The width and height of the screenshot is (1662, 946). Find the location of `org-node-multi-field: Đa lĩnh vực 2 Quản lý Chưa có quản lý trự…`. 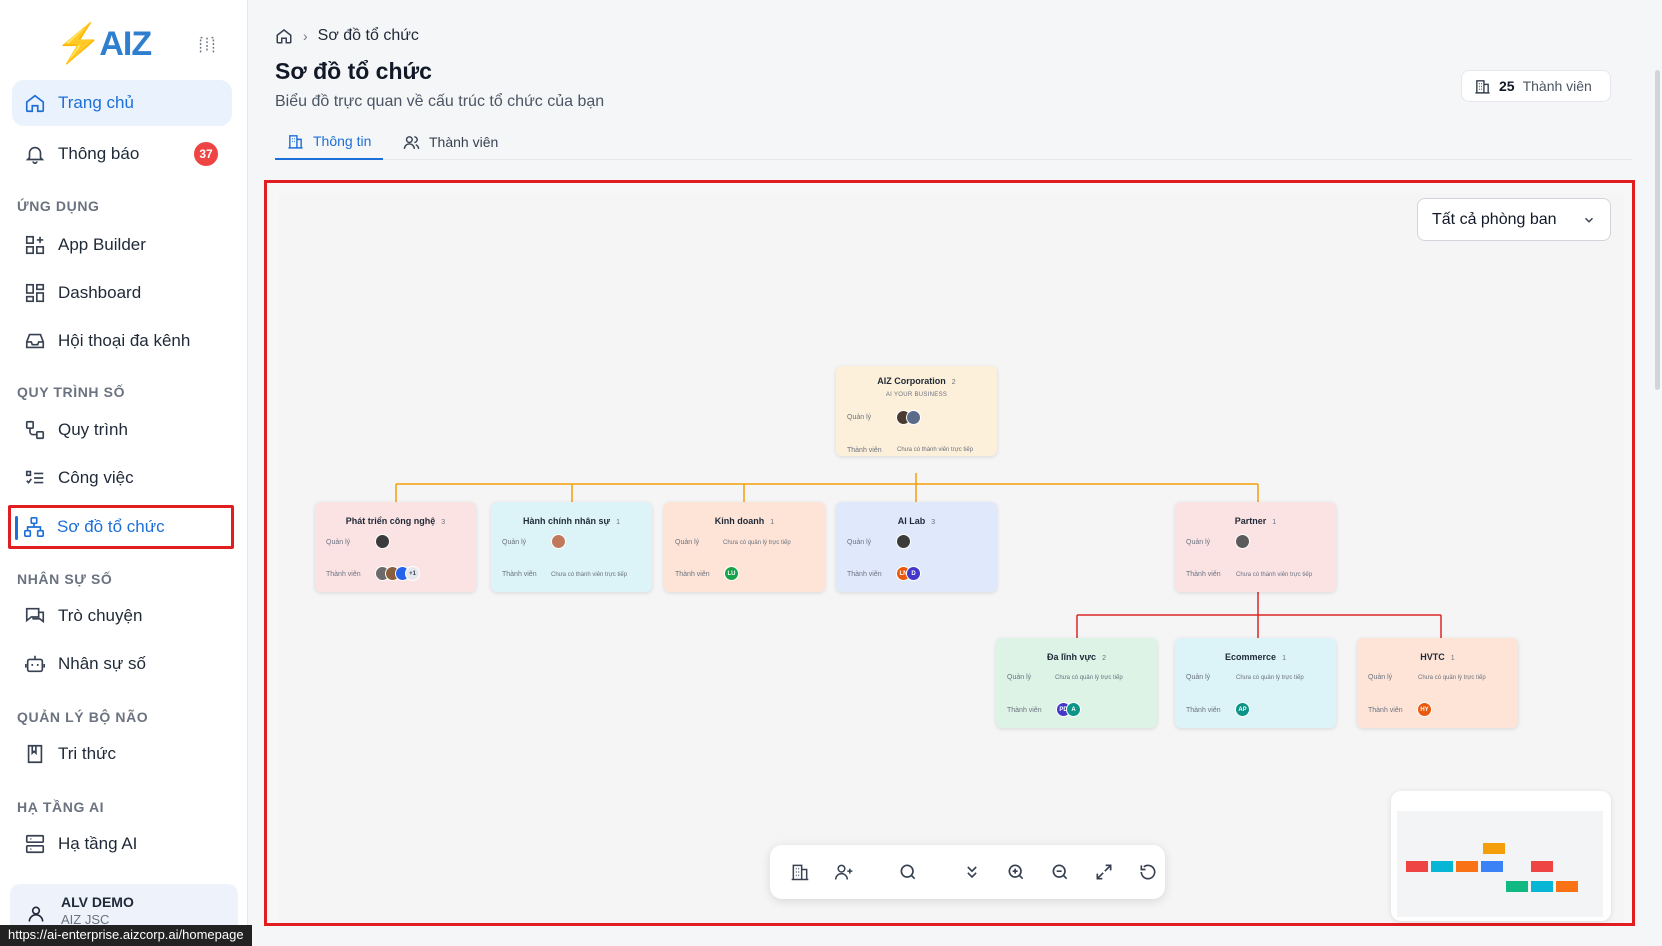

org-node-multi-field: Đa lĩnh vực 2 Quản lý Chưa có quản lý trự… is located at coordinates (1076, 683).